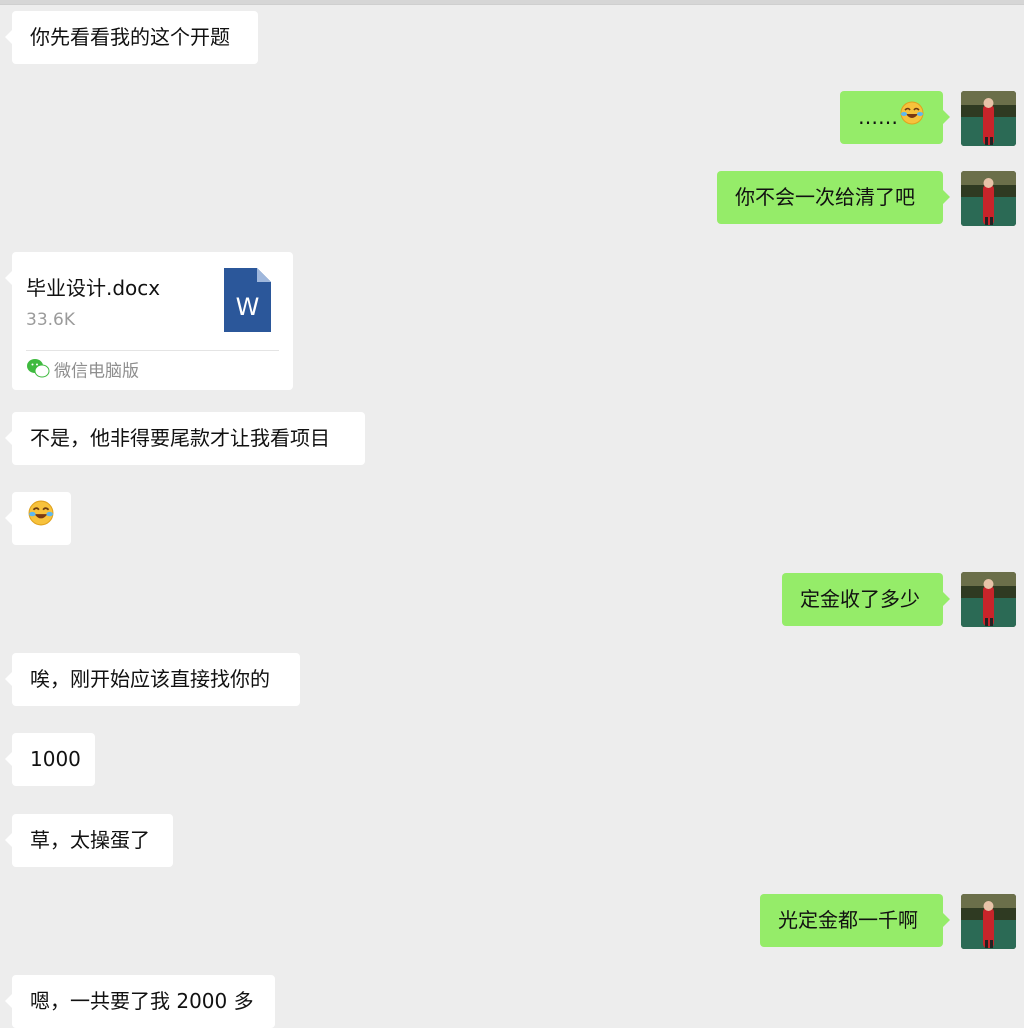 This screenshot has height=1028, width=1024. I want to click on message-bubble: 草，太操蛋了, so click(89, 840).